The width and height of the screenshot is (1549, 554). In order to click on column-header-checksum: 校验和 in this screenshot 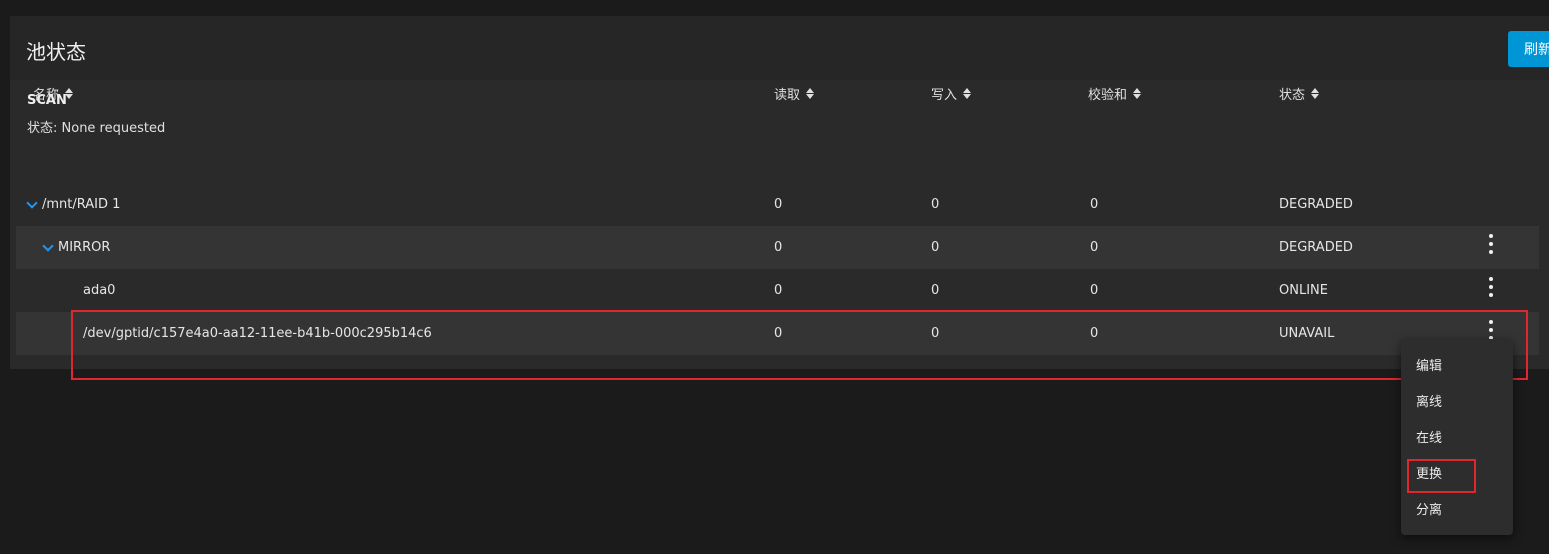, I will do `click(1115, 93)`.